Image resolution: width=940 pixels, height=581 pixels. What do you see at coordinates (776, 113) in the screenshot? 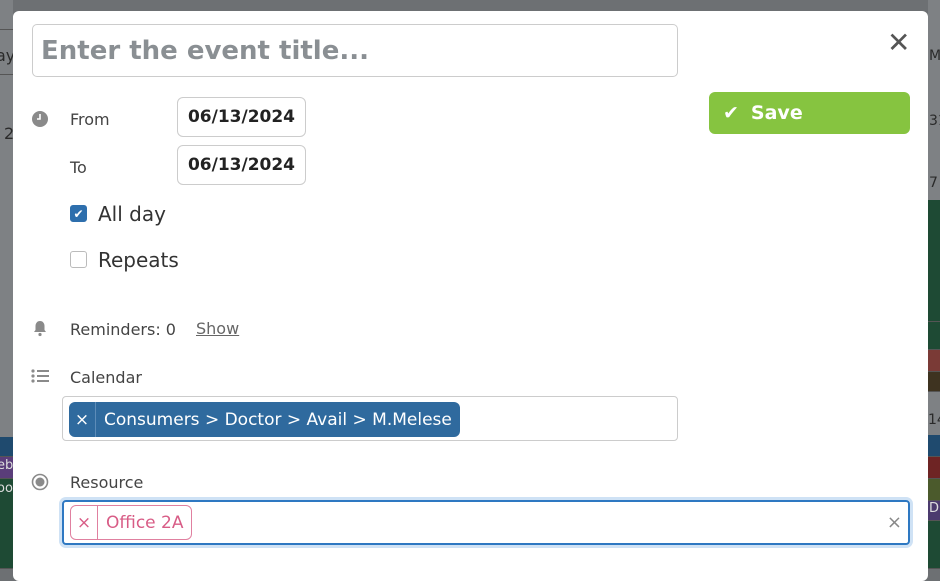
I see `save-label: Save` at bounding box center [776, 113].